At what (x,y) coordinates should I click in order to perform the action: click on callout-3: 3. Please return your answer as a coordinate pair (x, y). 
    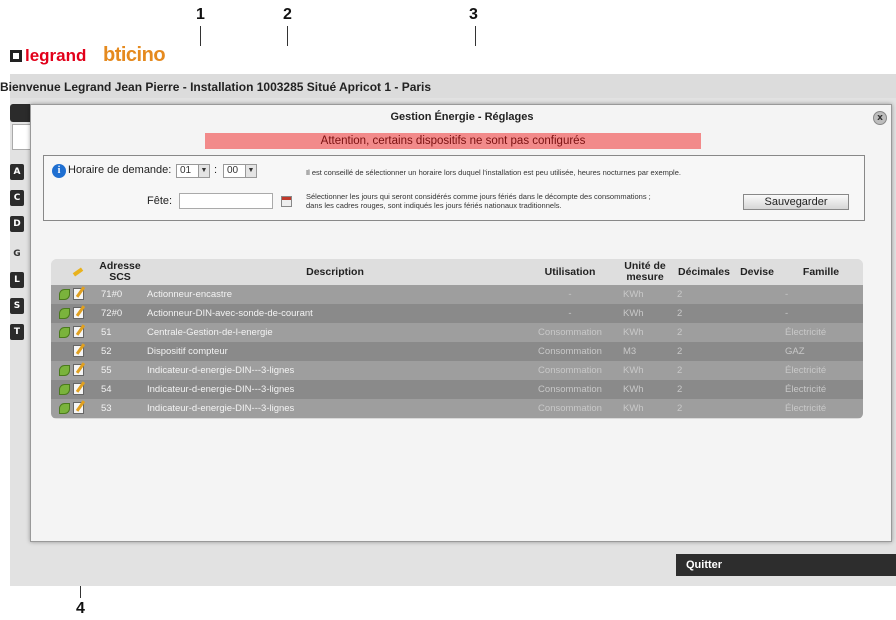
    Looking at the image, I should click on (473, 14).